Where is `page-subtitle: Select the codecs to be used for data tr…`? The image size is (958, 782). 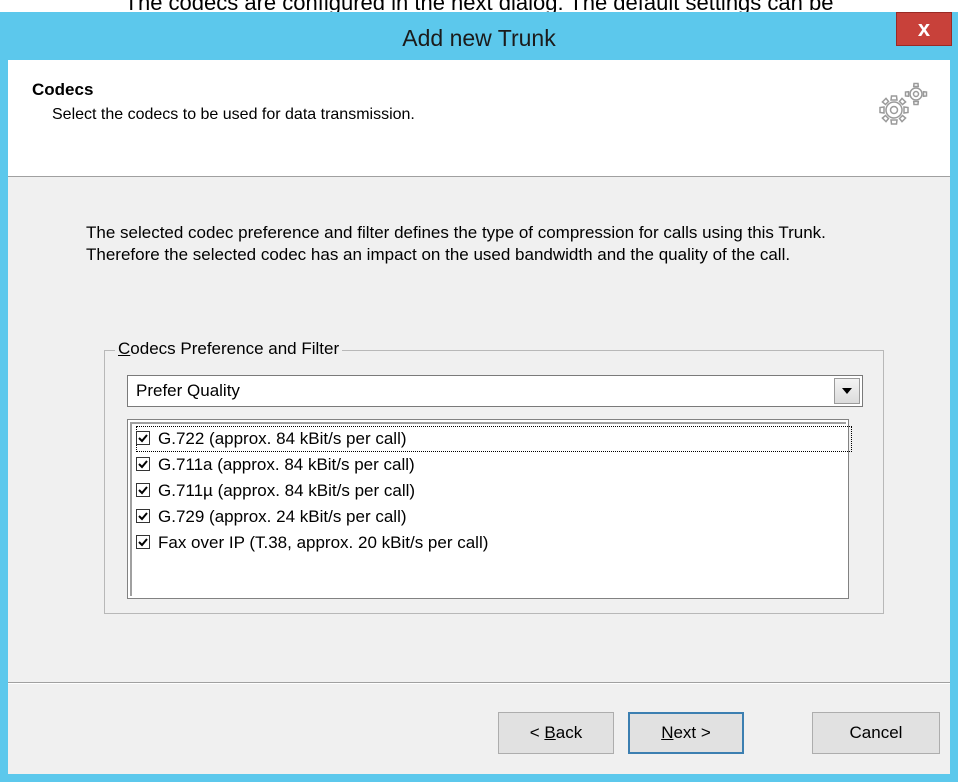
page-subtitle: Select the codecs to be used for data tr… is located at coordinates (233, 114).